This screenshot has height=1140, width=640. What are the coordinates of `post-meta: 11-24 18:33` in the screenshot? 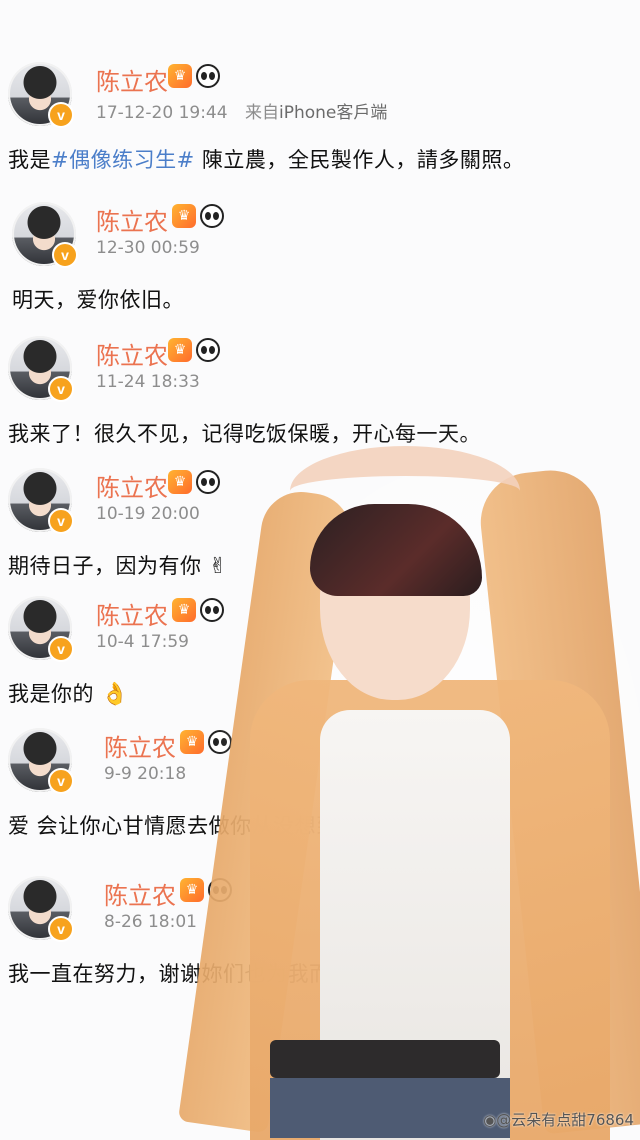 It's located at (148, 382).